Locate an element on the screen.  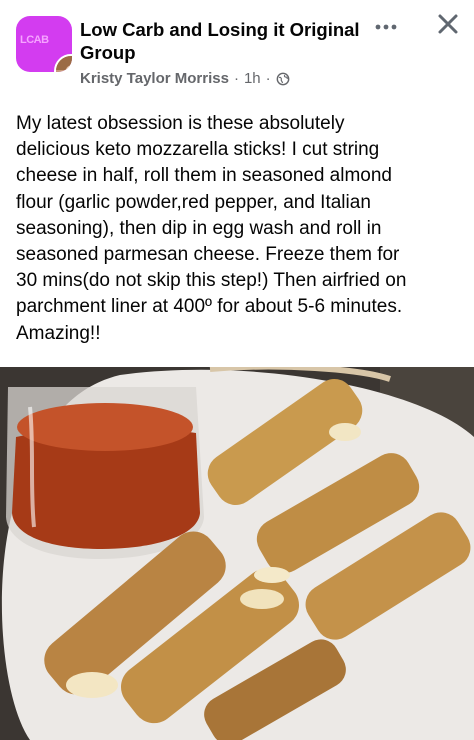
post-meta: Kristy Taylor Morriss · 1h · is located at coordinates (185, 78).